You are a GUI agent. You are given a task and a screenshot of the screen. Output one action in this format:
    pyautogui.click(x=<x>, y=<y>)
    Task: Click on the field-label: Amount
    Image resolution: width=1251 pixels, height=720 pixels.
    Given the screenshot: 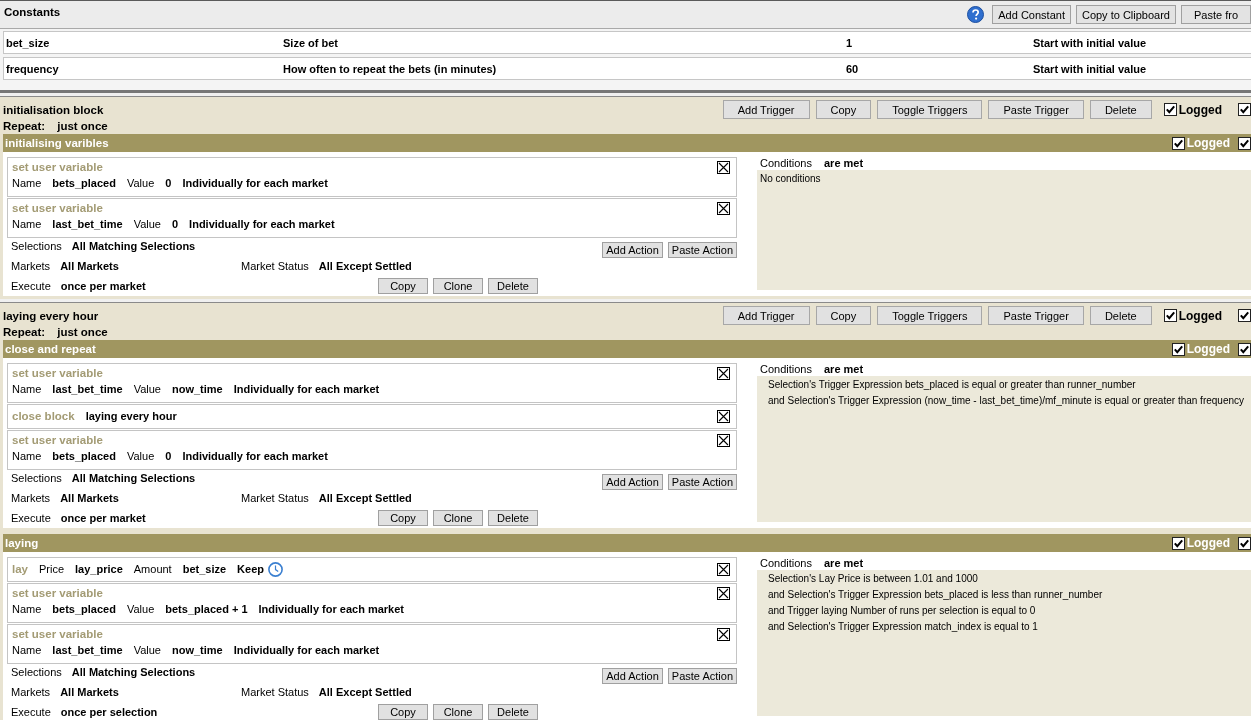 What is the action you would take?
    pyautogui.click(x=152, y=569)
    